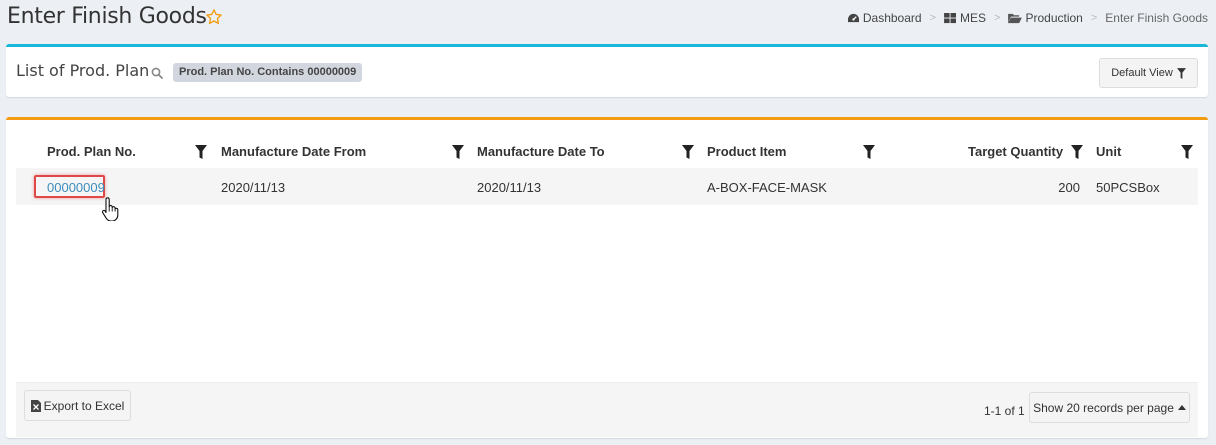 The image size is (1216, 445). What do you see at coordinates (1103, 407) in the screenshot?
I see `page-size-label: Show 20 records per page` at bounding box center [1103, 407].